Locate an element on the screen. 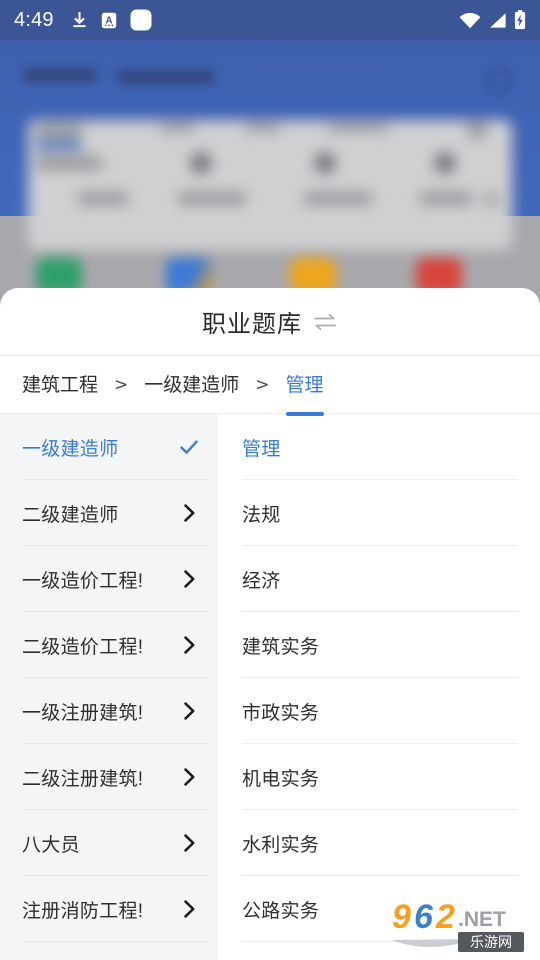 This screenshot has width=540, height=960. subject-item-label: 市政实务 is located at coordinates (281, 713).